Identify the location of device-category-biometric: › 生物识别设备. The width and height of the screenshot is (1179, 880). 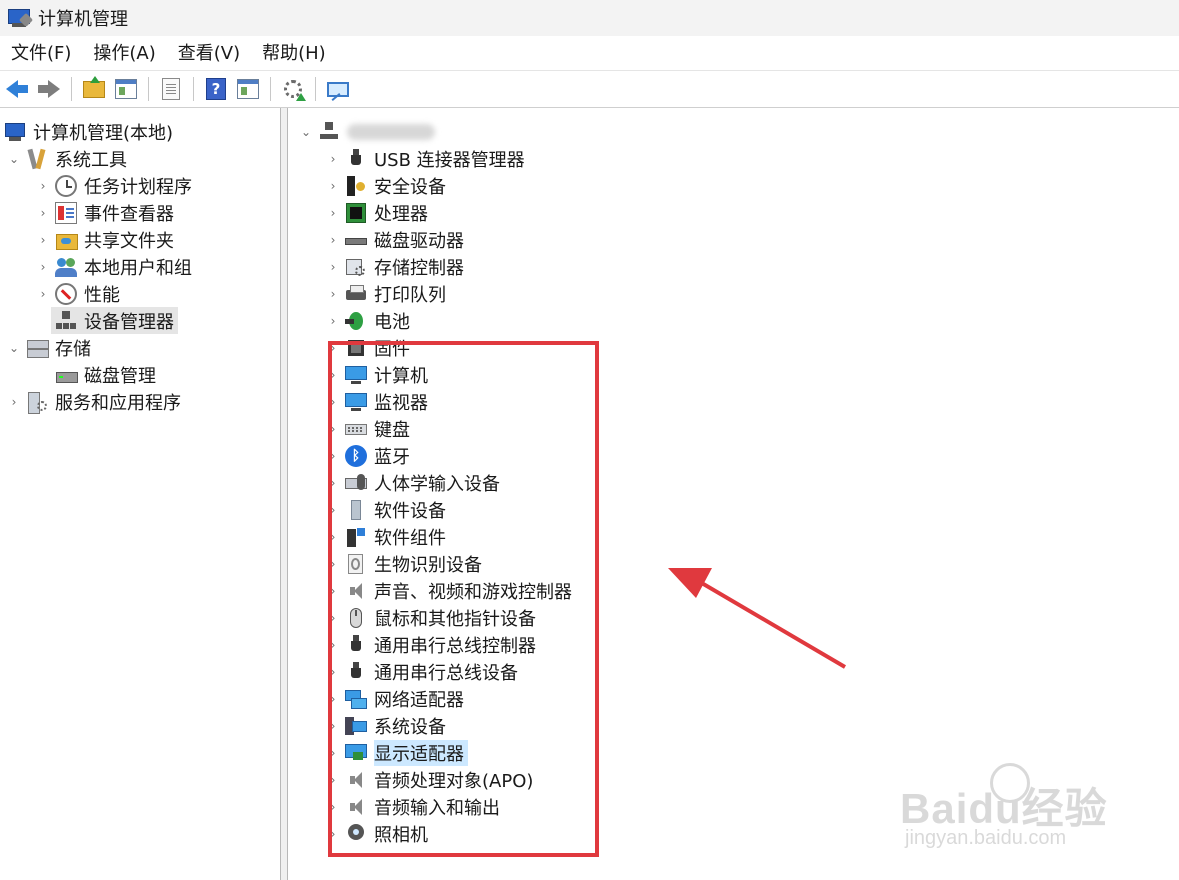
(403, 563).